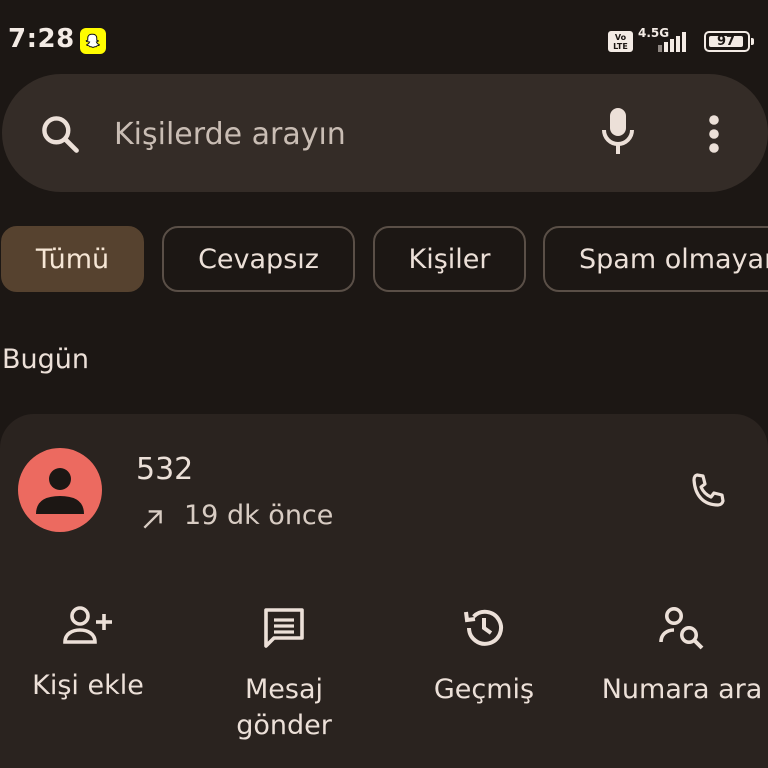 The width and height of the screenshot is (768, 768). Describe the element at coordinates (620, 46) in the screenshot. I see `volte-bottom-label: LTE` at that location.